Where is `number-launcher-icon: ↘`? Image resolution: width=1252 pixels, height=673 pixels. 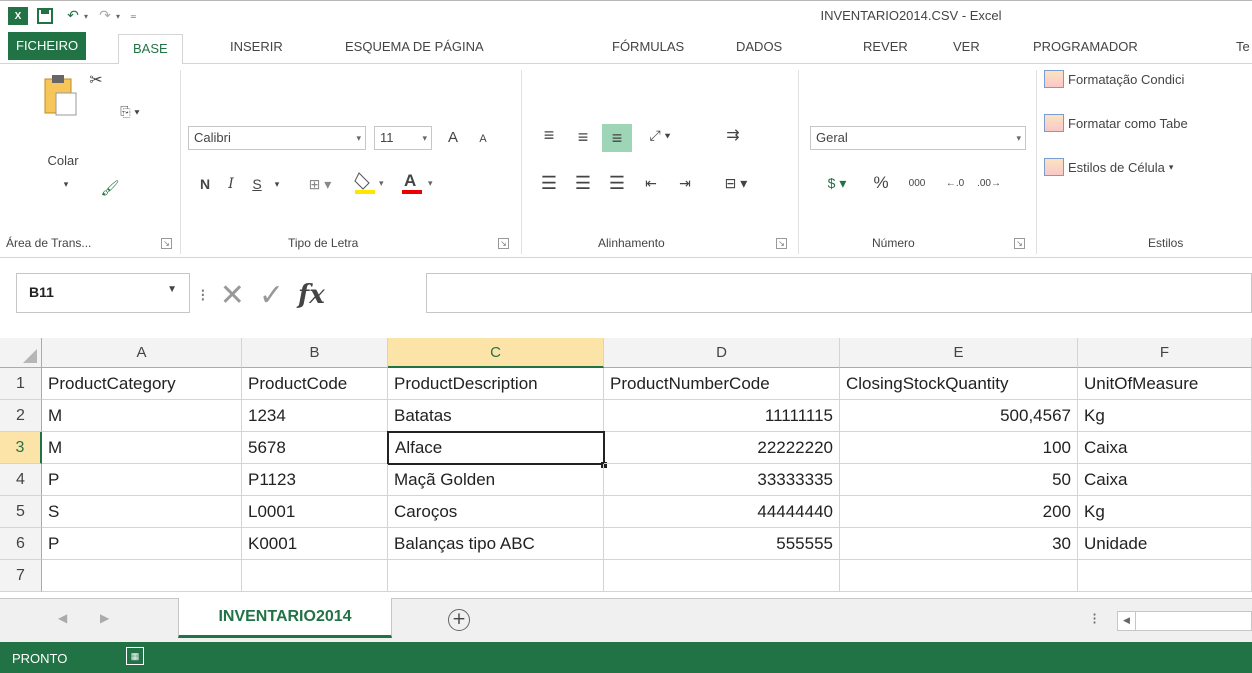 number-launcher-icon: ↘ is located at coordinates (1019, 243).